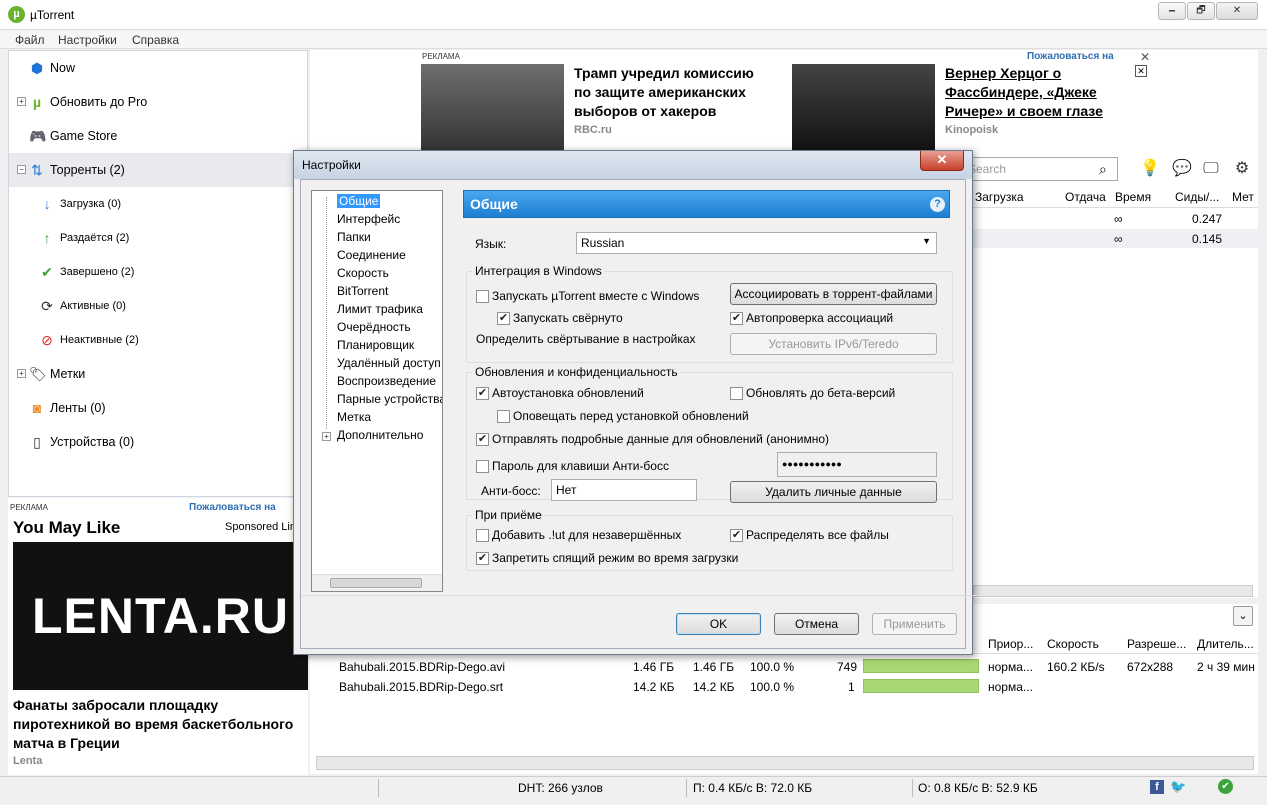 This screenshot has height=805, width=1267. Describe the element at coordinates (1211, 169) in the screenshot. I see `monitor-icon: 🖵` at that location.